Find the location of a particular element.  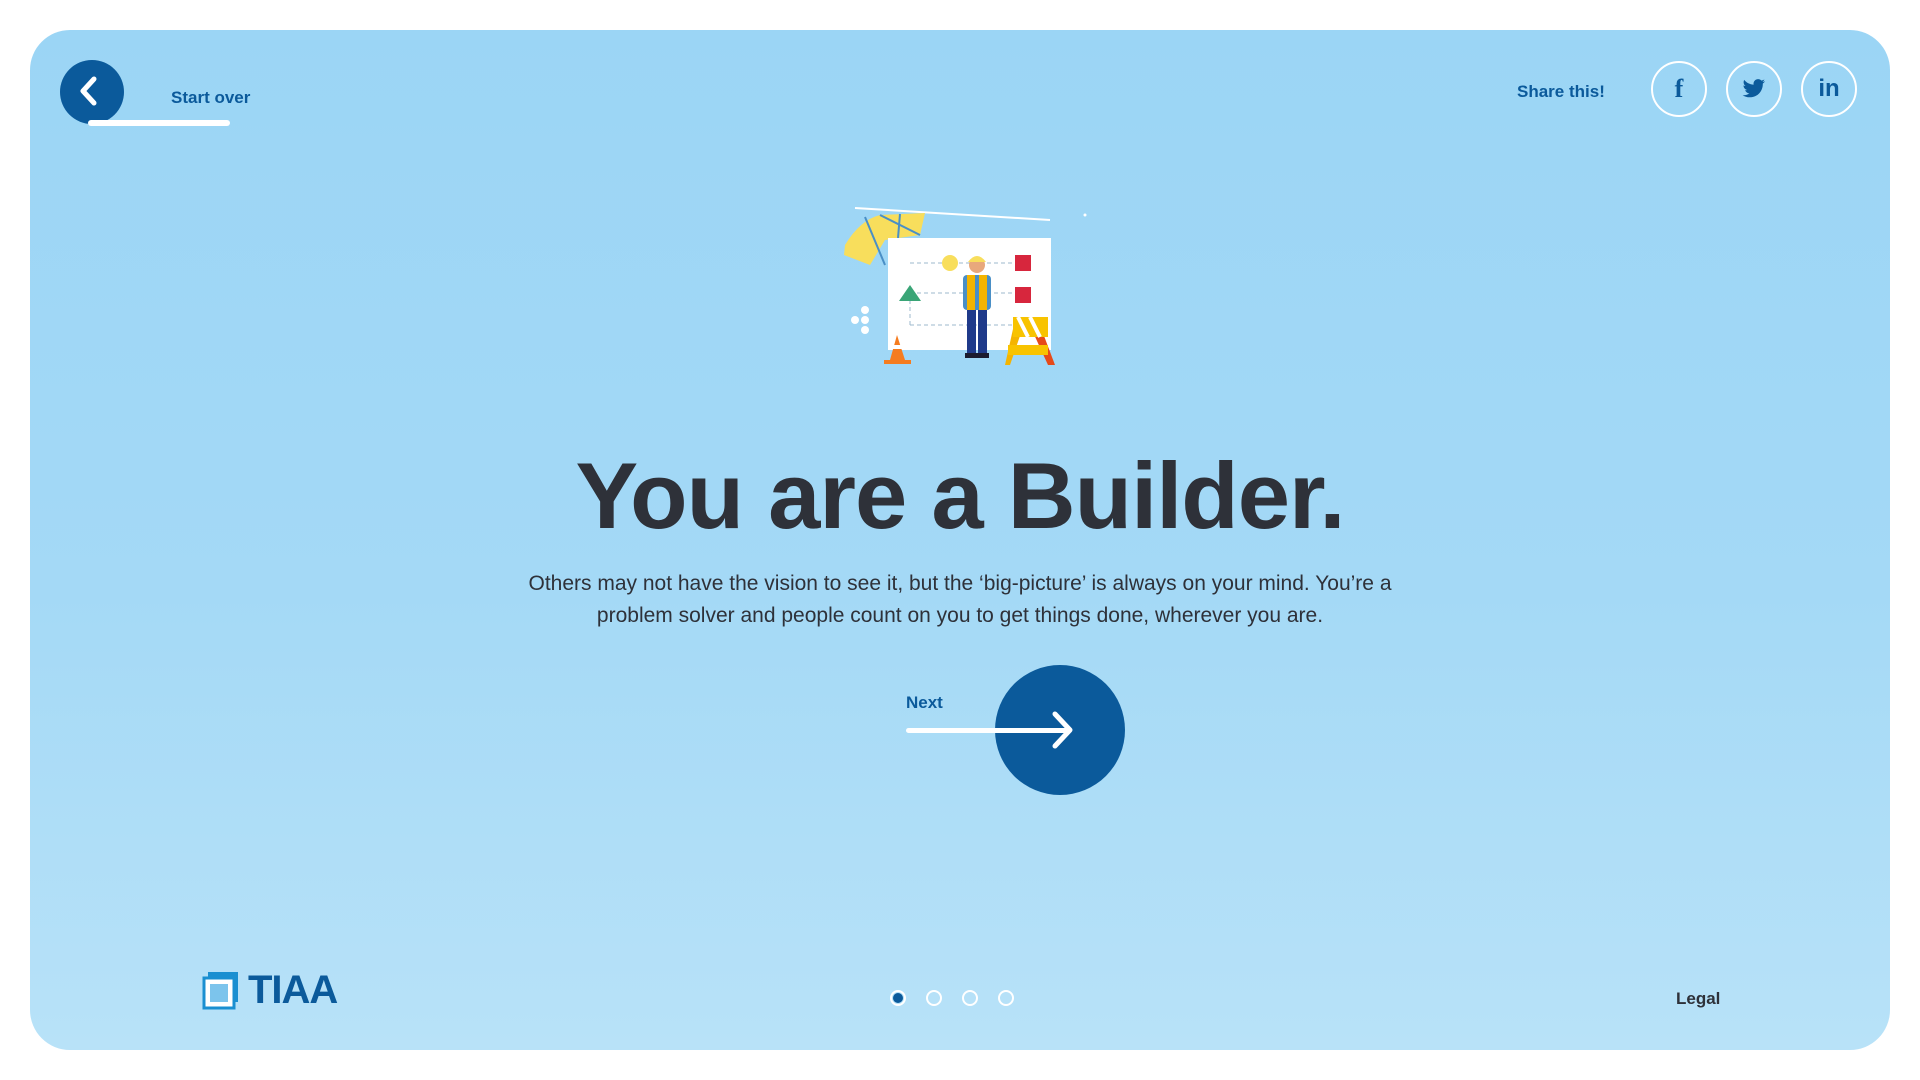

facebook-icon: f is located at coordinates (1679, 88).